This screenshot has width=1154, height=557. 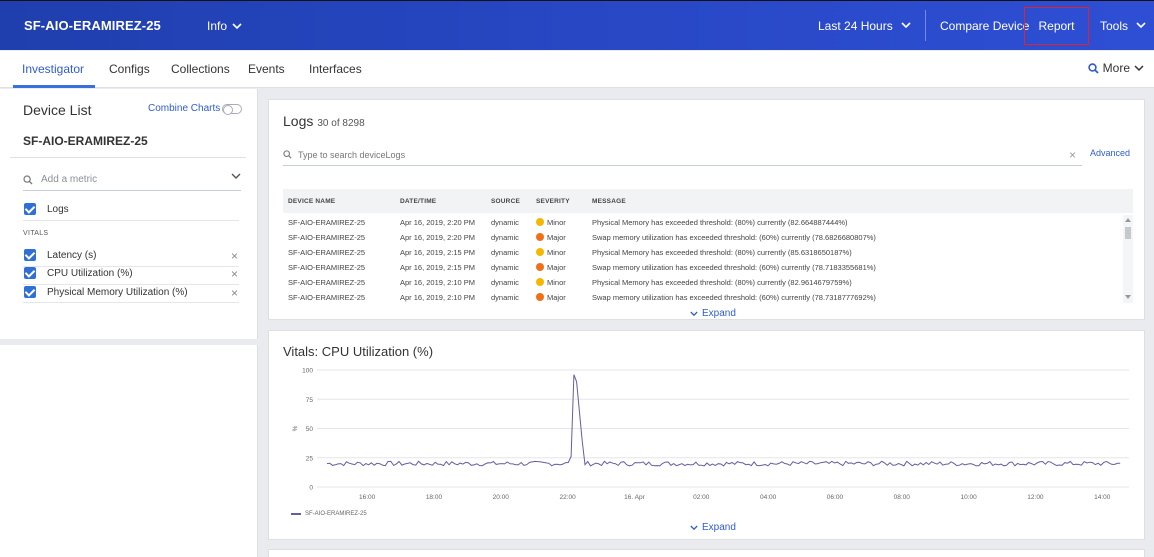 I want to click on tab-interfaces: Interfaces, so click(x=335, y=69).